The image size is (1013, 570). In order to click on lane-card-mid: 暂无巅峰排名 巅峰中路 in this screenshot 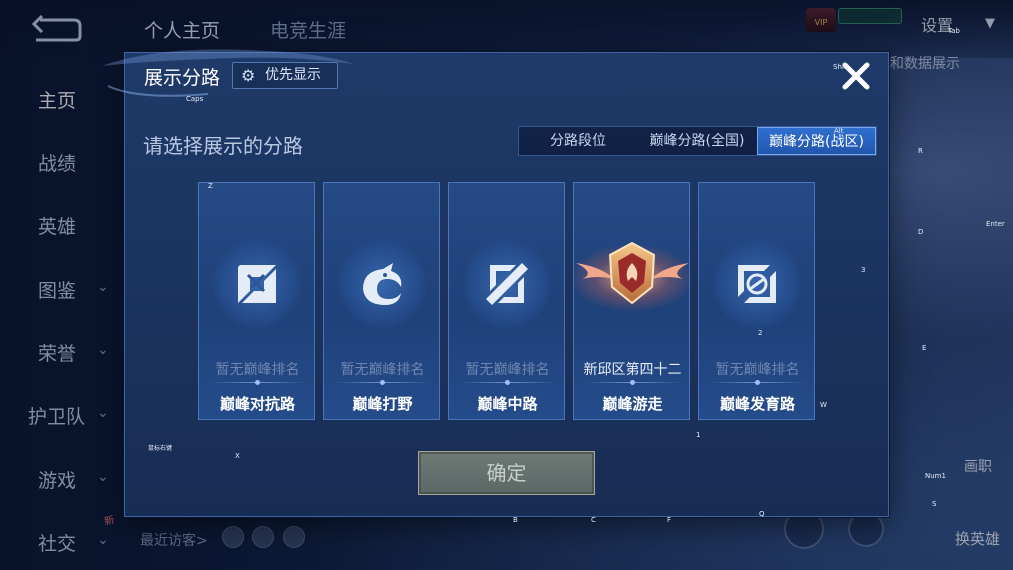, I will do `click(506, 301)`.